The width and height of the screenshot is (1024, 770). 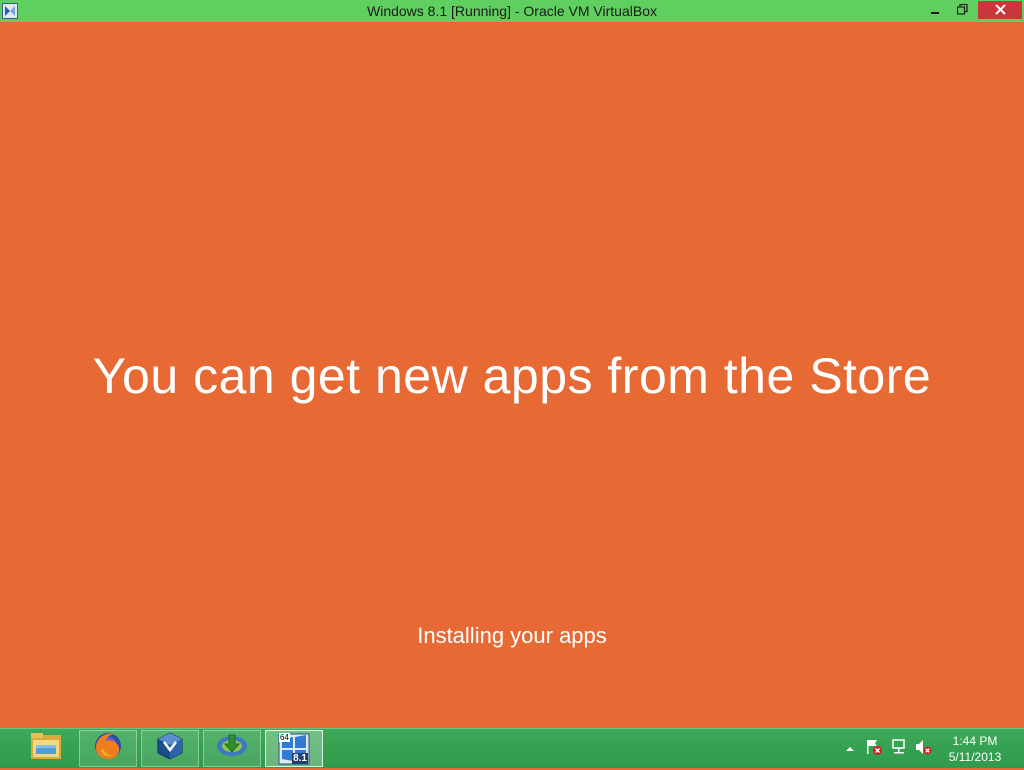 What do you see at coordinates (975, 749) in the screenshot?
I see `system-clock: 1:44 PM 5/11/2013` at bounding box center [975, 749].